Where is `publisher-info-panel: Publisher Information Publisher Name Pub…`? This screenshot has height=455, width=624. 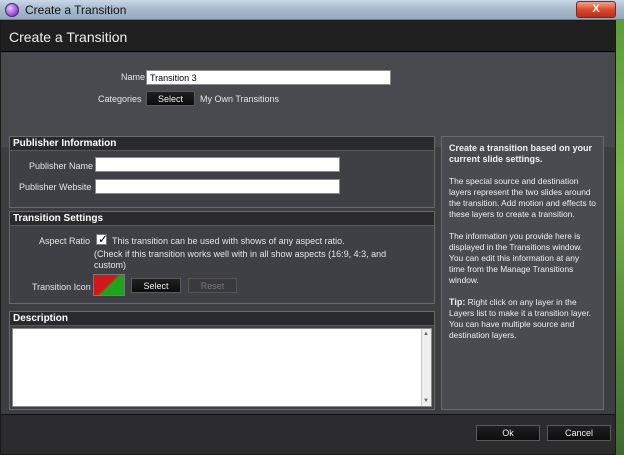 publisher-info-panel: Publisher Information Publisher Name Pub… is located at coordinates (222, 172).